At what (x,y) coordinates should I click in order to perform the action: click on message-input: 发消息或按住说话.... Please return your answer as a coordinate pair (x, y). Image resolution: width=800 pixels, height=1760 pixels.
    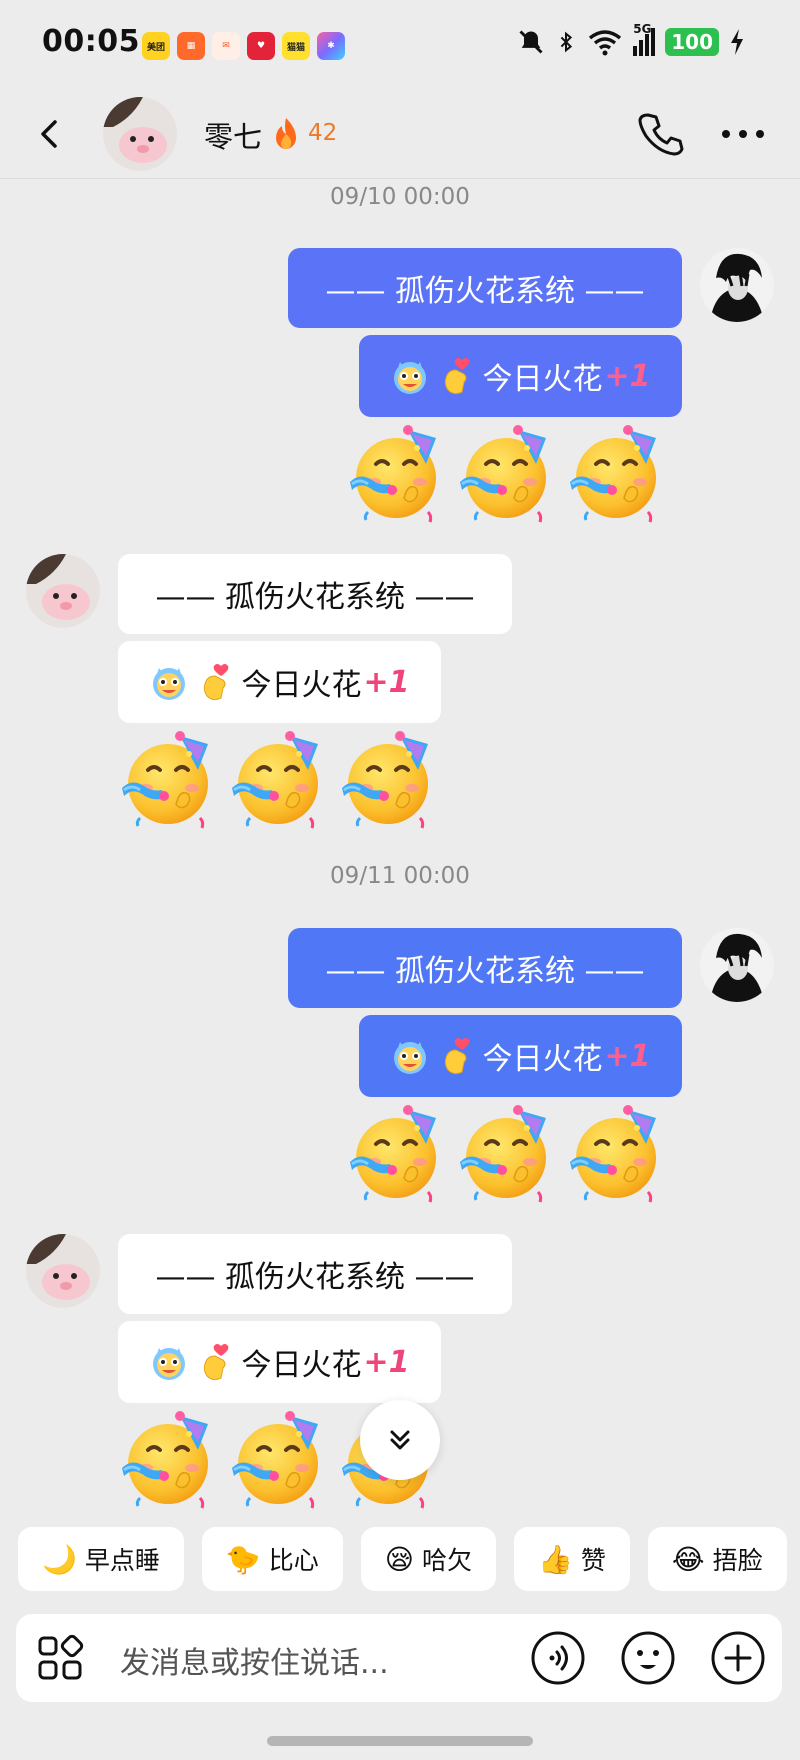
    Looking at the image, I should click on (254, 1660).